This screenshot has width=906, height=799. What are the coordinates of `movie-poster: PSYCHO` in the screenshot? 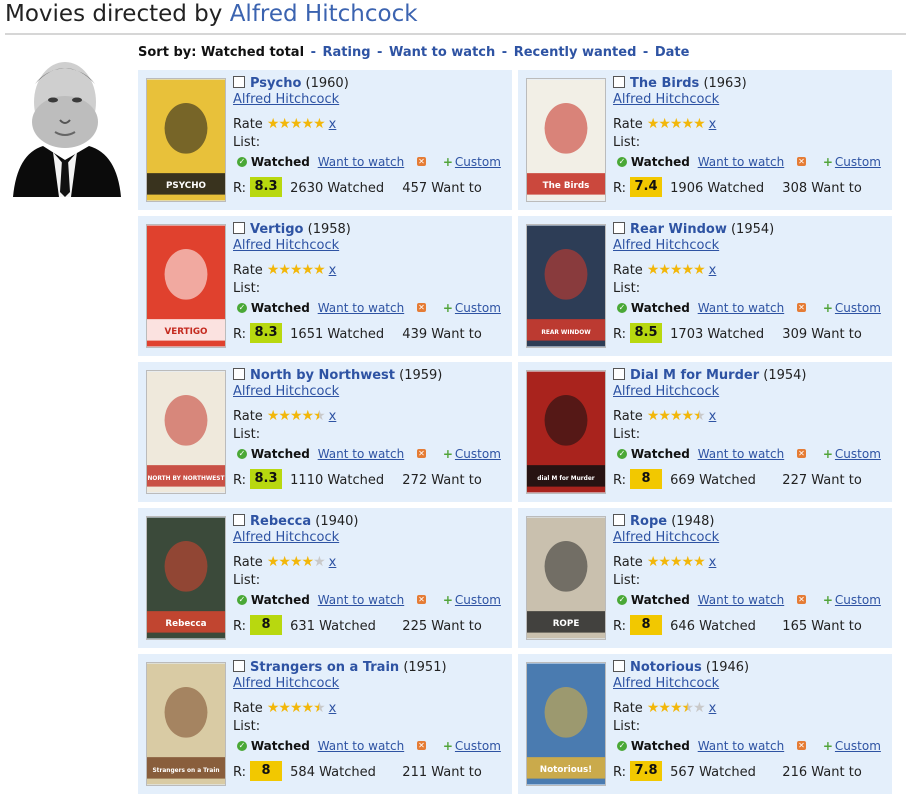 It's located at (186, 140).